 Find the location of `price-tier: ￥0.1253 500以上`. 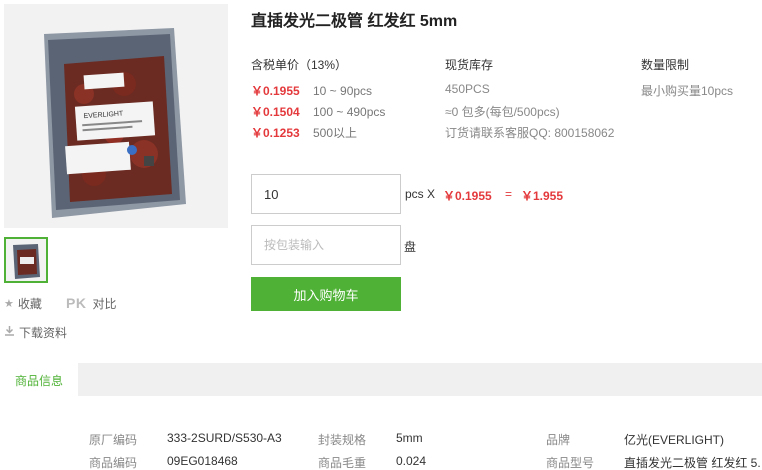

price-tier: ￥0.1253 500以上 is located at coordinates (304, 132).